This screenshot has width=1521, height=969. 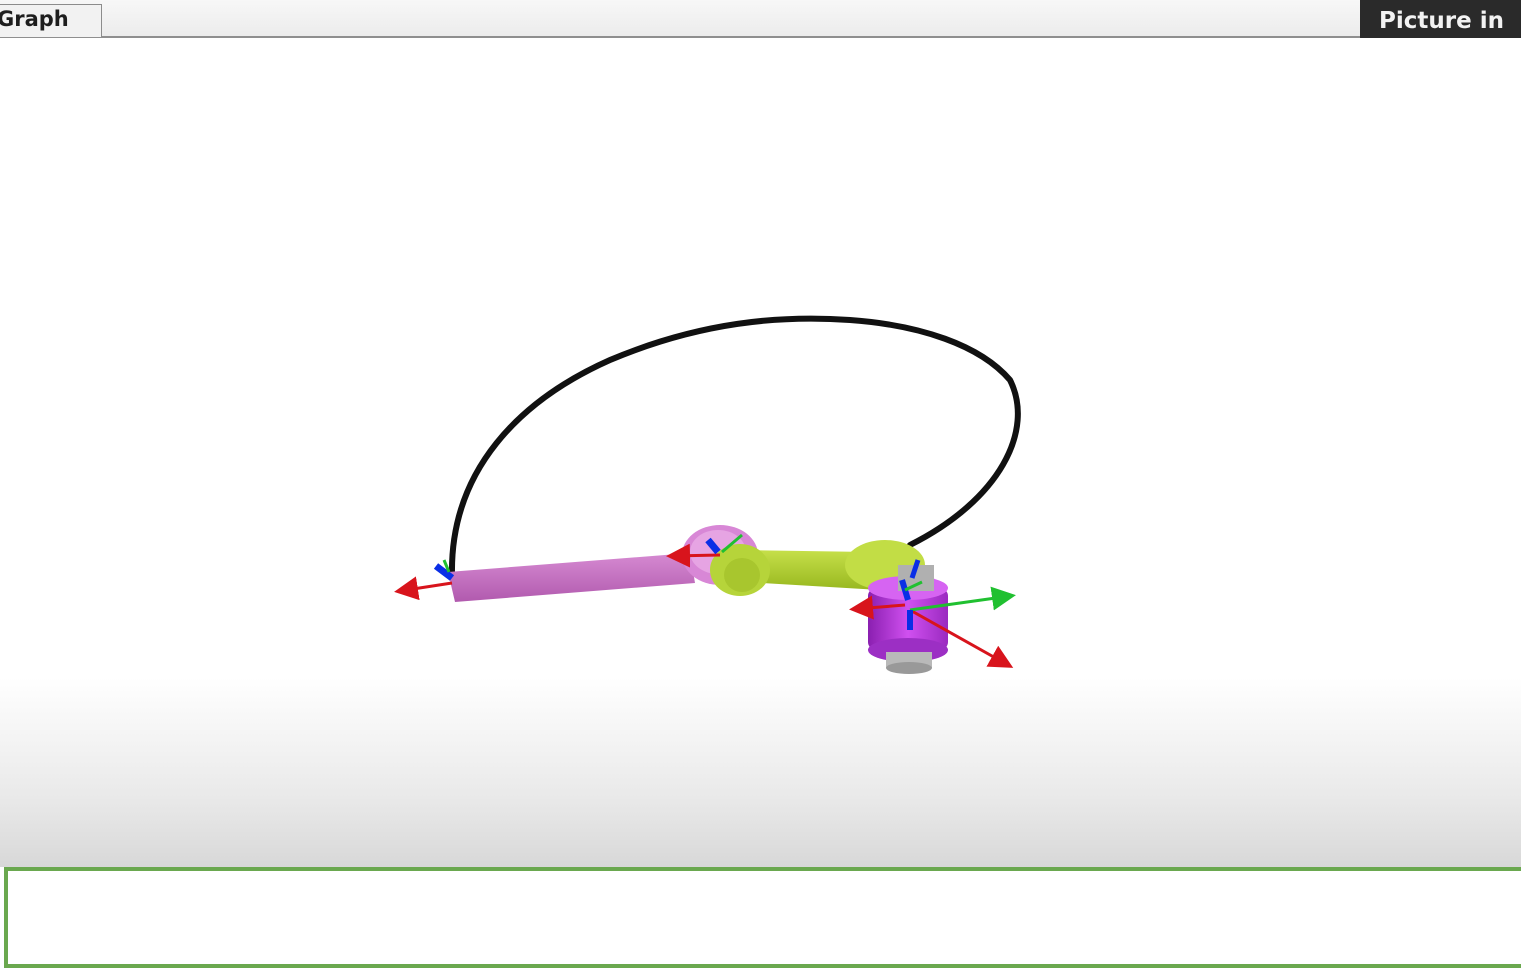 I want to click on bottom-panel, so click(x=762, y=917).